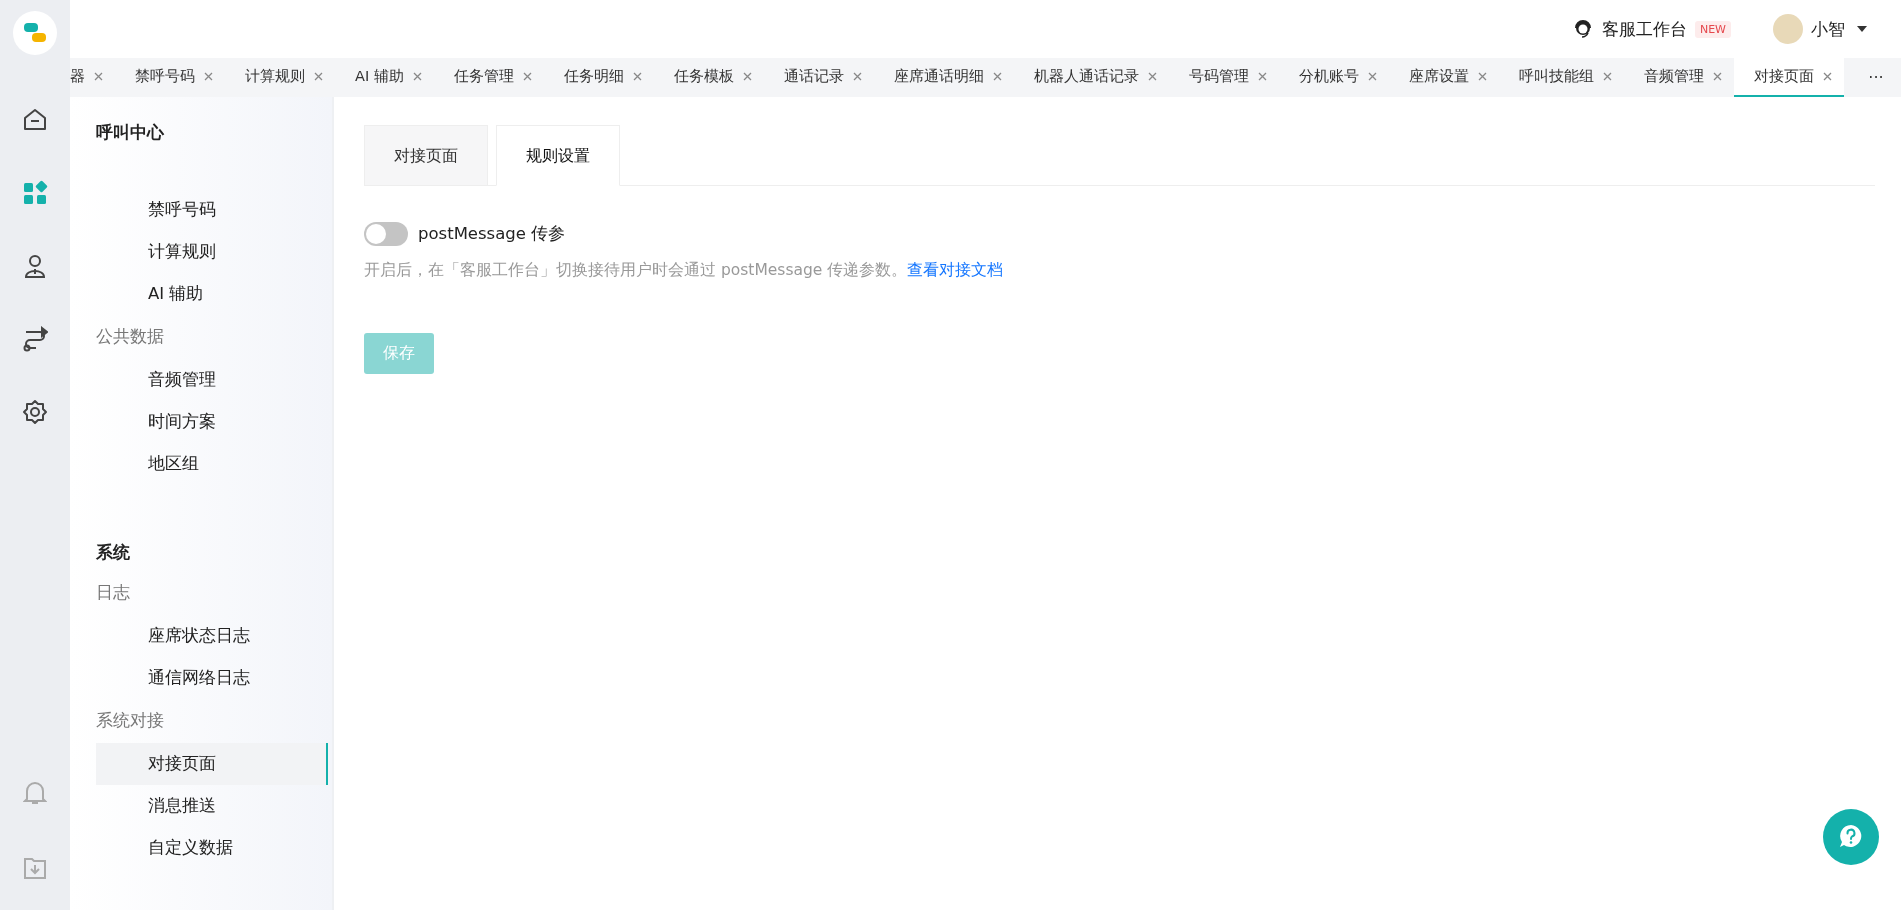 This screenshot has height=910, width=1901. I want to click on sidebar-item: 音频管理, so click(212, 380).